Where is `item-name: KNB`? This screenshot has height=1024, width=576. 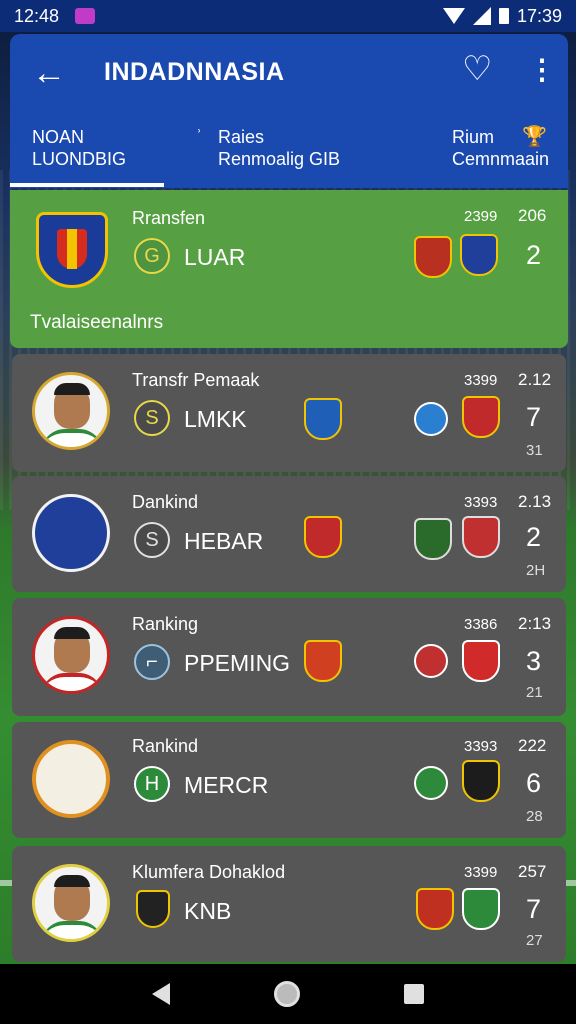
item-name: KNB is located at coordinates (208, 911).